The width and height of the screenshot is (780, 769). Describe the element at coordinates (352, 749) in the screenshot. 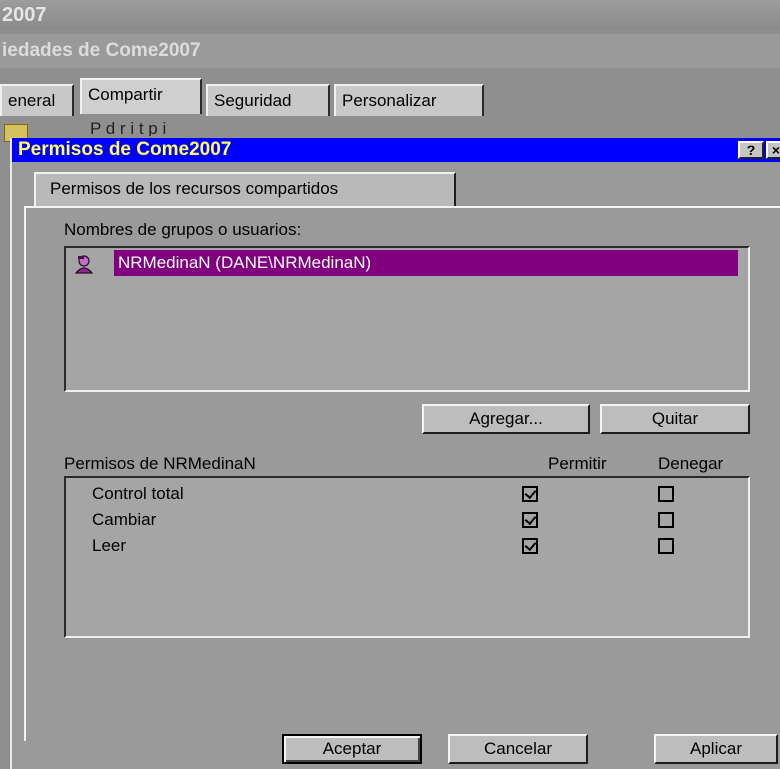

I see `ok-button: Aceptar` at that location.